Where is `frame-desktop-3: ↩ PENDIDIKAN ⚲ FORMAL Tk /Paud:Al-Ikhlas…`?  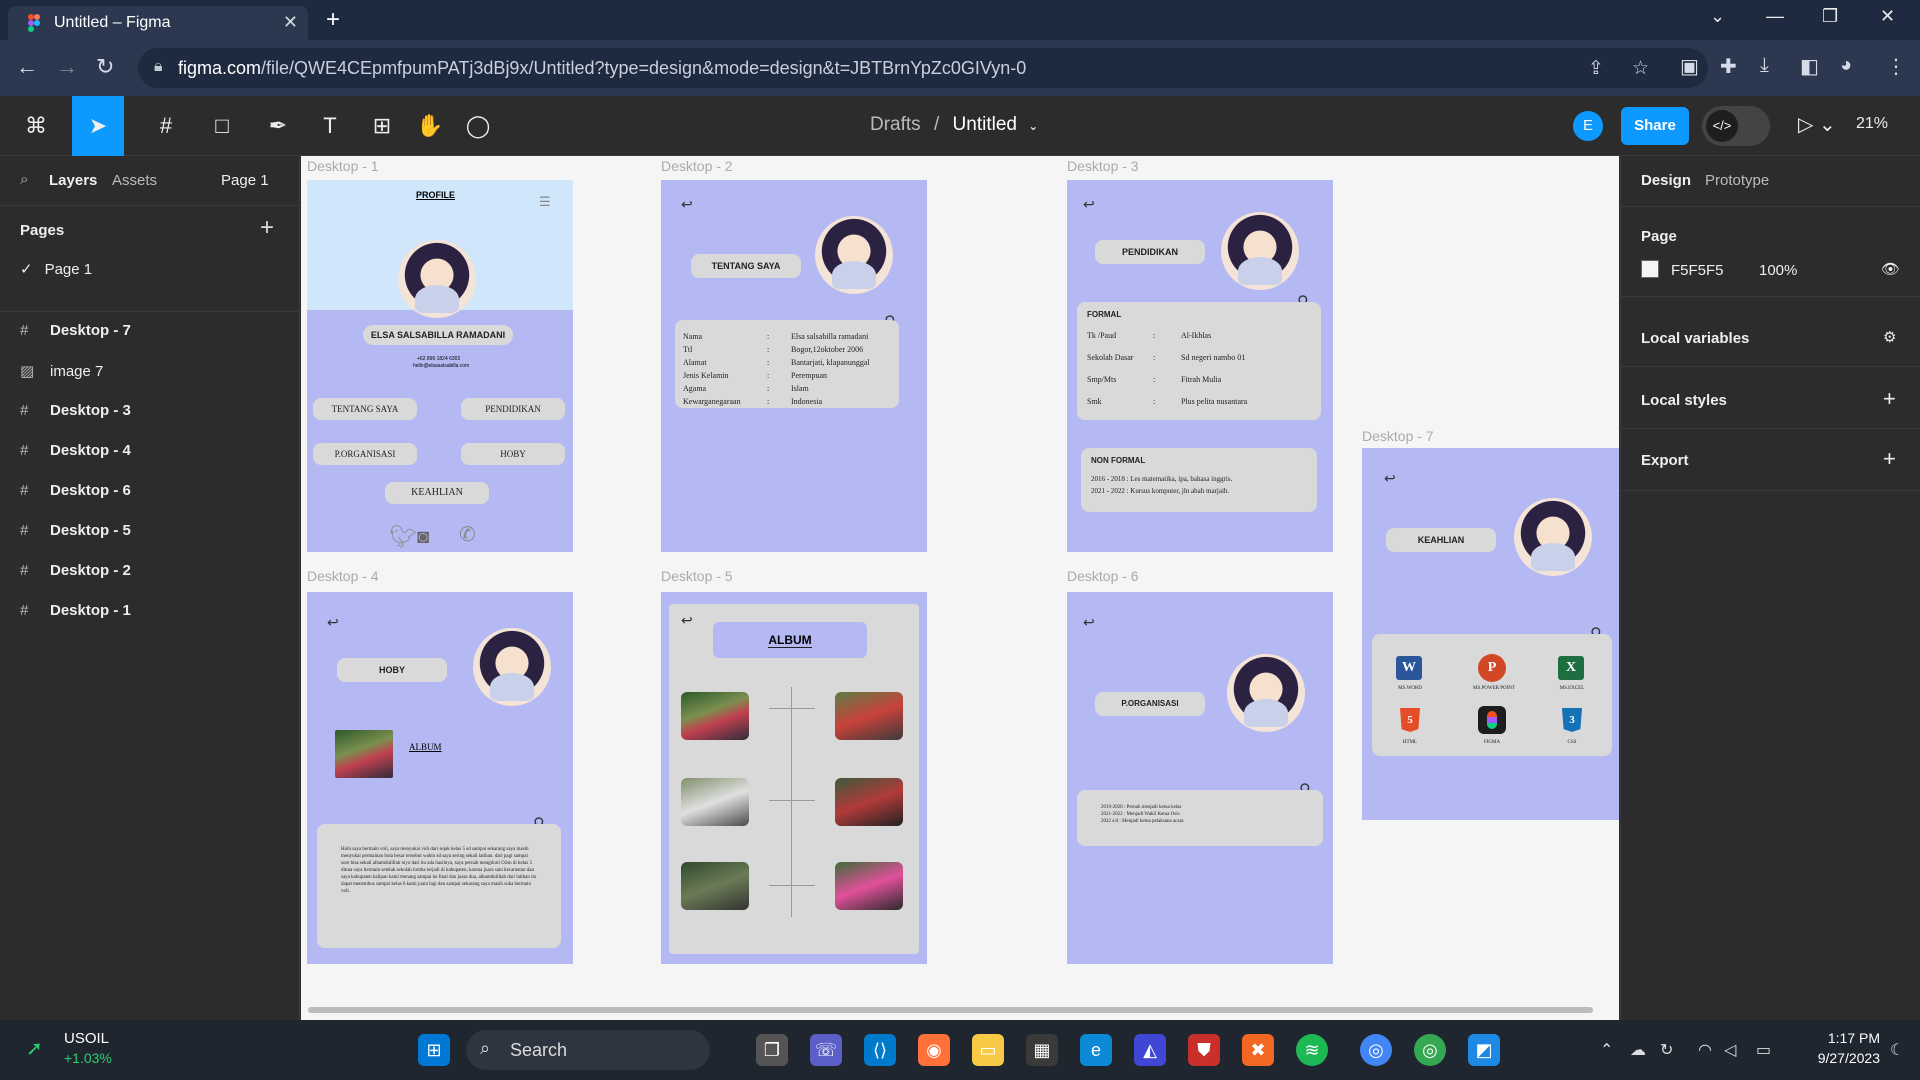
frame-desktop-3: ↩ PENDIDIKAN ⚲ FORMAL Tk /Paud:Al-Ikhlas… is located at coordinates (1200, 366).